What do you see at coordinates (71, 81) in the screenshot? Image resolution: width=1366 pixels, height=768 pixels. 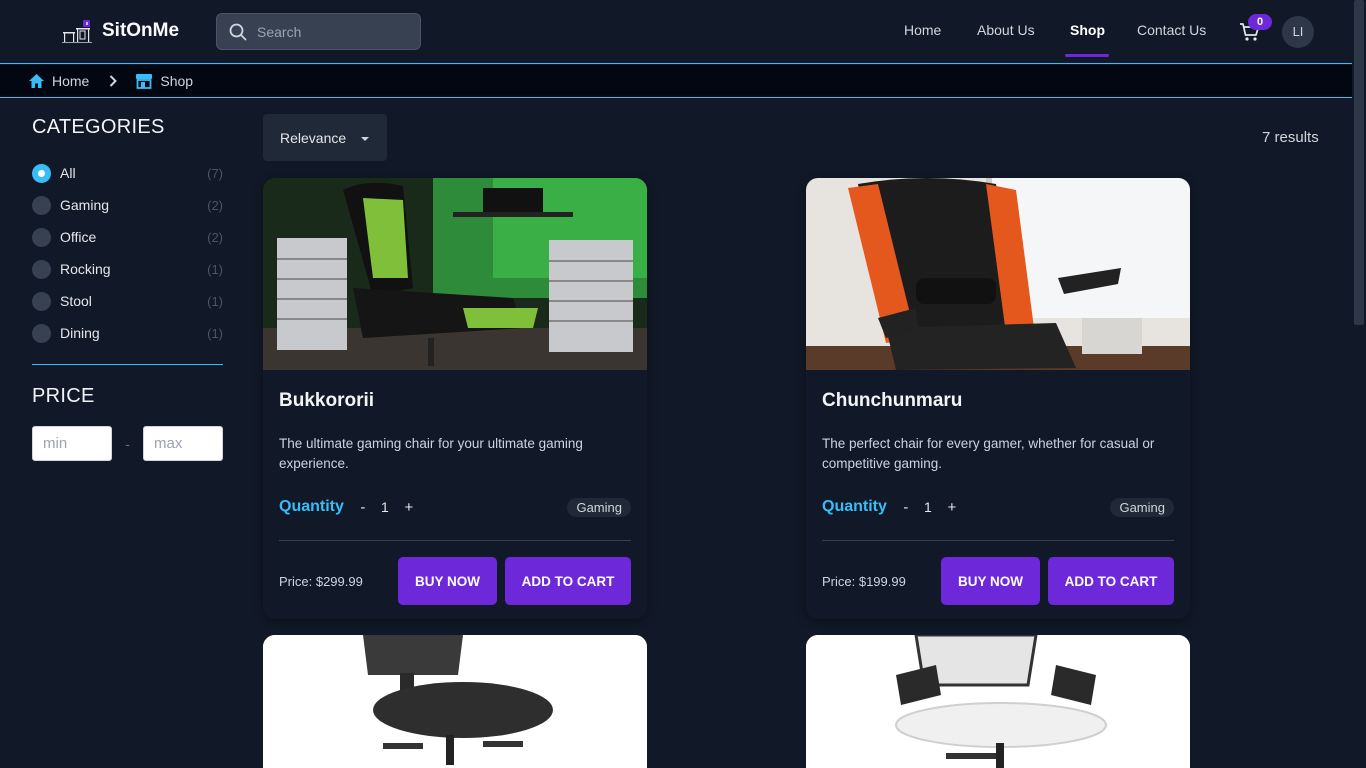 I see `breadcrumb-home-label: Home` at bounding box center [71, 81].